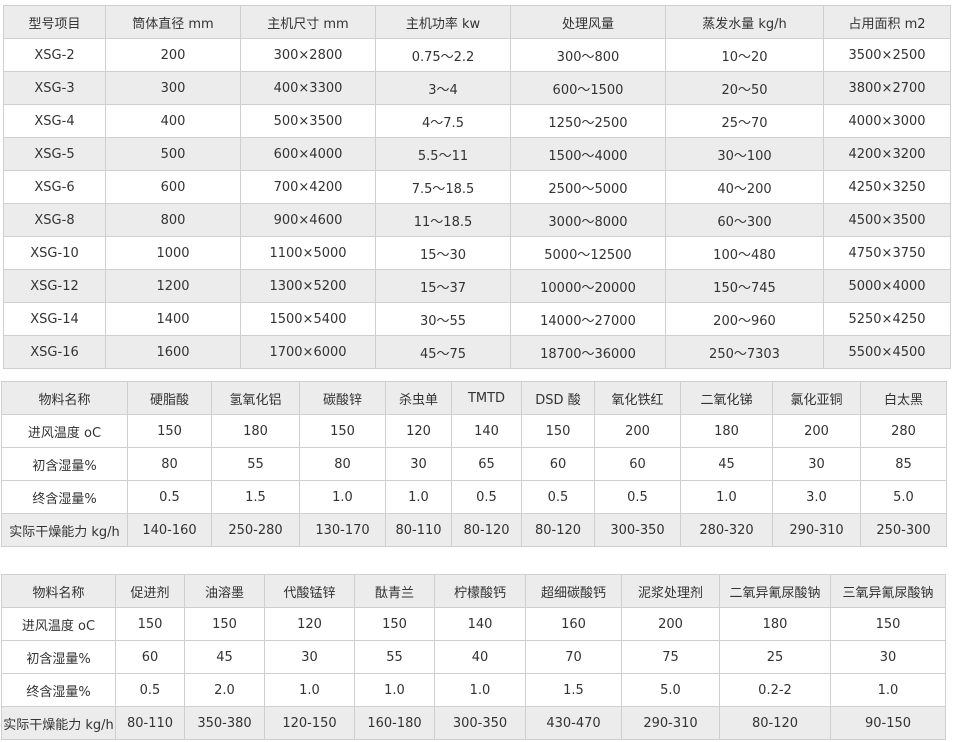 The height and width of the screenshot is (742, 958). I want to click on table-cell: 100～480, so click(744, 253).